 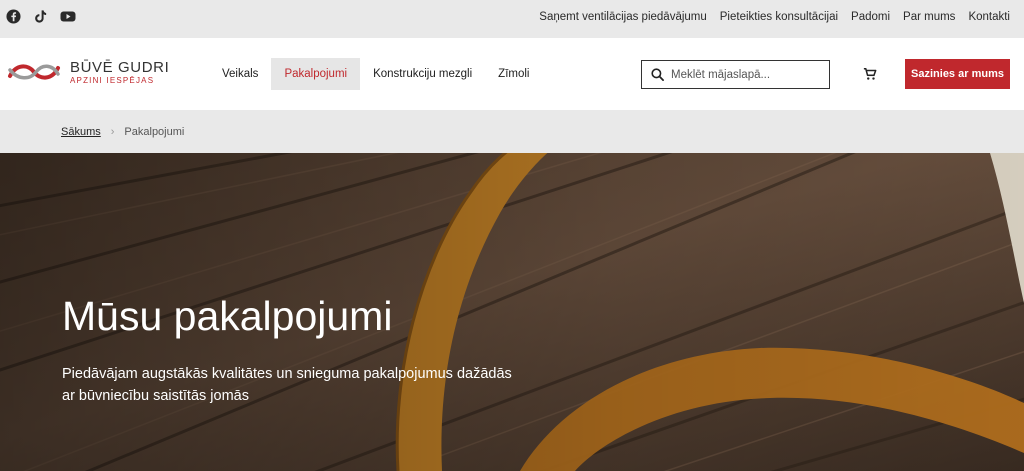 I want to click on top-link-ventilation-offer: Saņemt ventilācijas piedāvājumu, so click(x=622, y=17).